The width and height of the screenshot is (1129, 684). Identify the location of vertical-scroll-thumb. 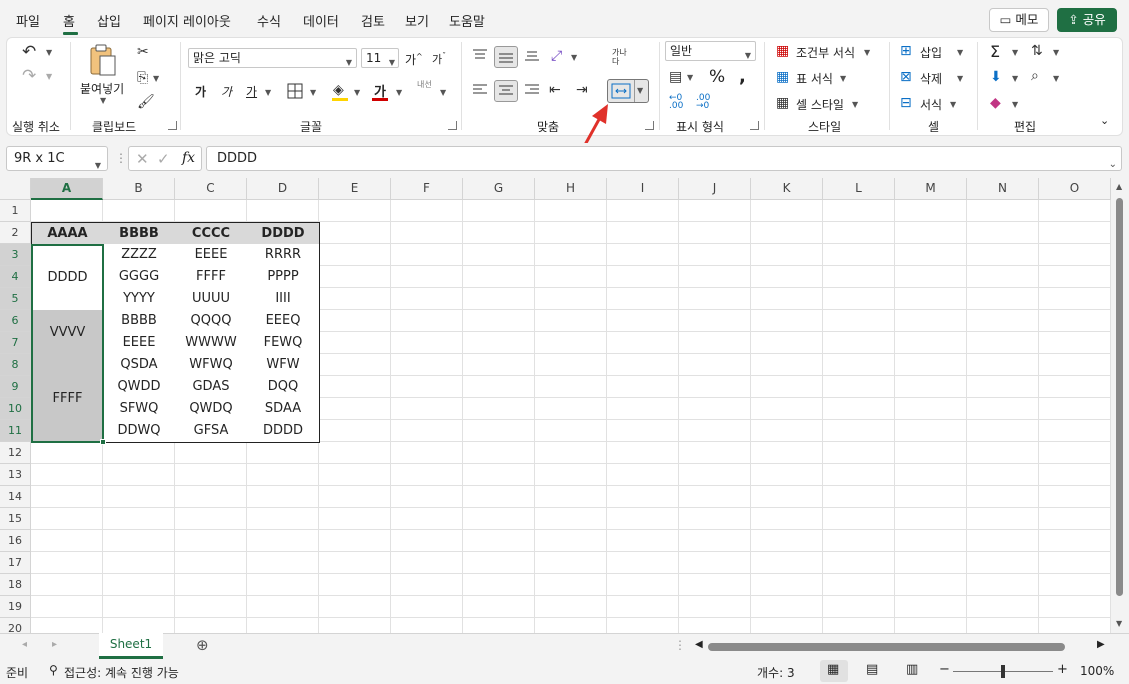
(1119, 397).